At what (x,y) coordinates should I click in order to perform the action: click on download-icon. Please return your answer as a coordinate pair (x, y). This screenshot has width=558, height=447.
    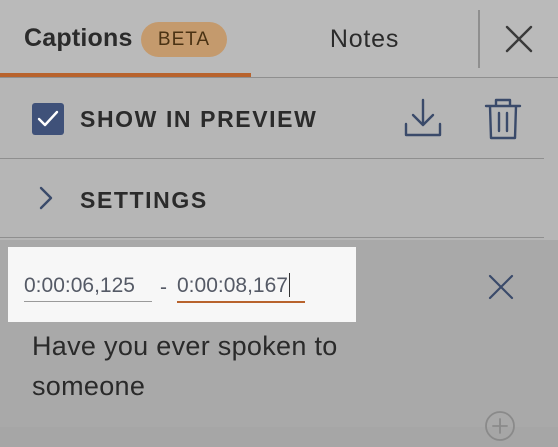
    Looking at the image, I should click on (423, 117).